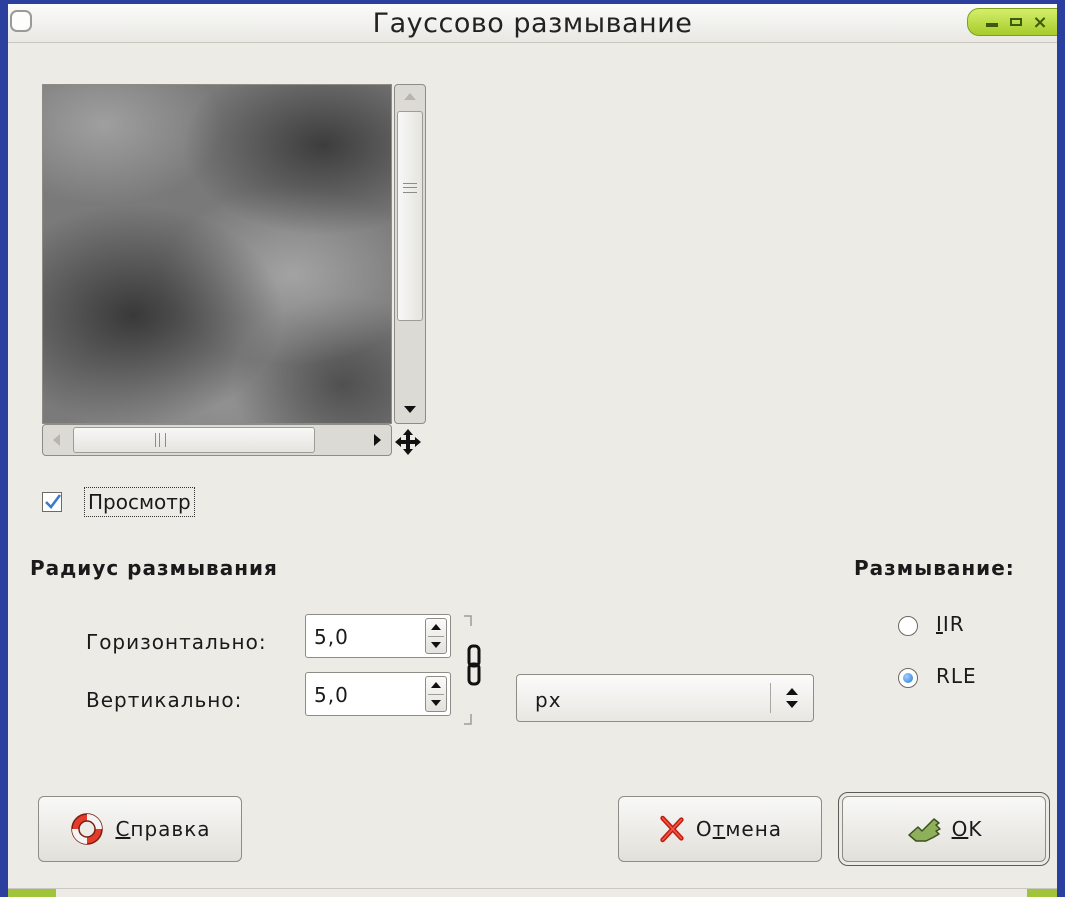 Image resolution: width=1065 pixels, height=897 pixels. Describe the element at coordinates (532, 892) in the screenshot. I see `status-bar` at that location.